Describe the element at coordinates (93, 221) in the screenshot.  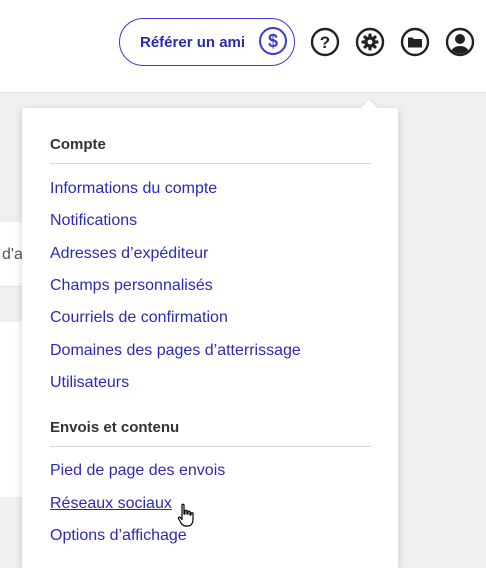
I see `menu-item-notifications: Notifications` at that location.